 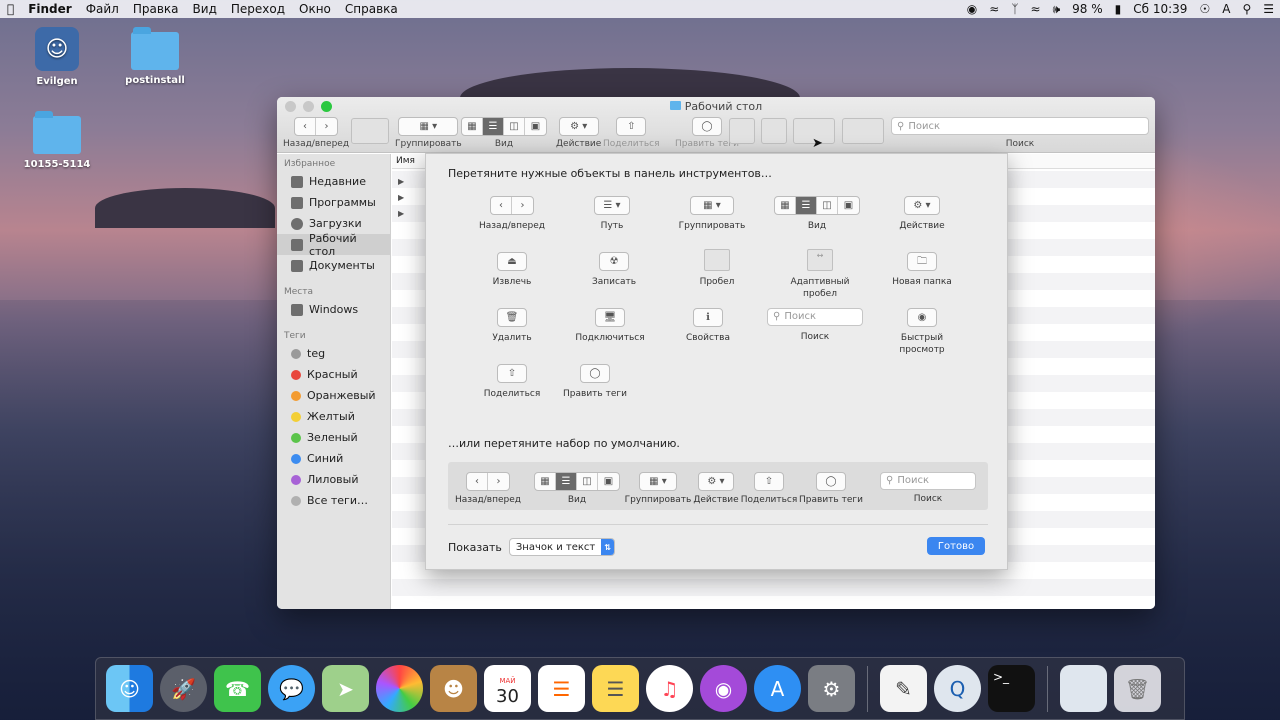 What do you see at coordinates (333, 202) in the screenshot?
I see `sidebar-item-applications: Программы` at bounding box center [333, 202].